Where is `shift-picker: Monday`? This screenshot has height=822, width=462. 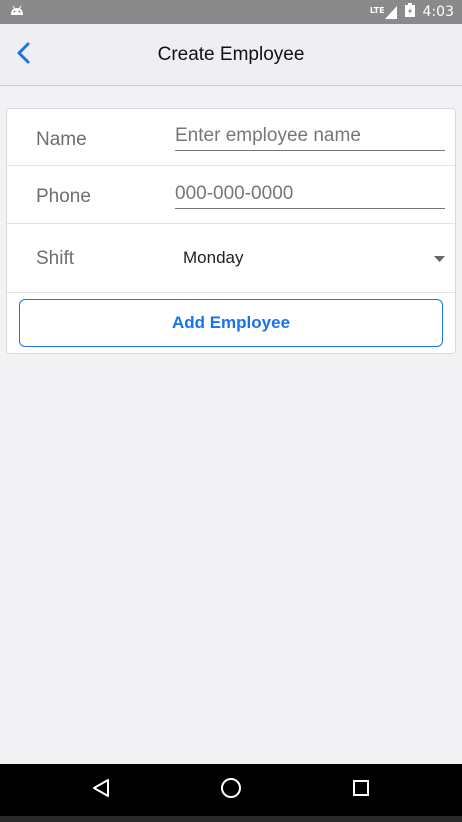 shift-picker: Monday is located at coordinates (314, 258).